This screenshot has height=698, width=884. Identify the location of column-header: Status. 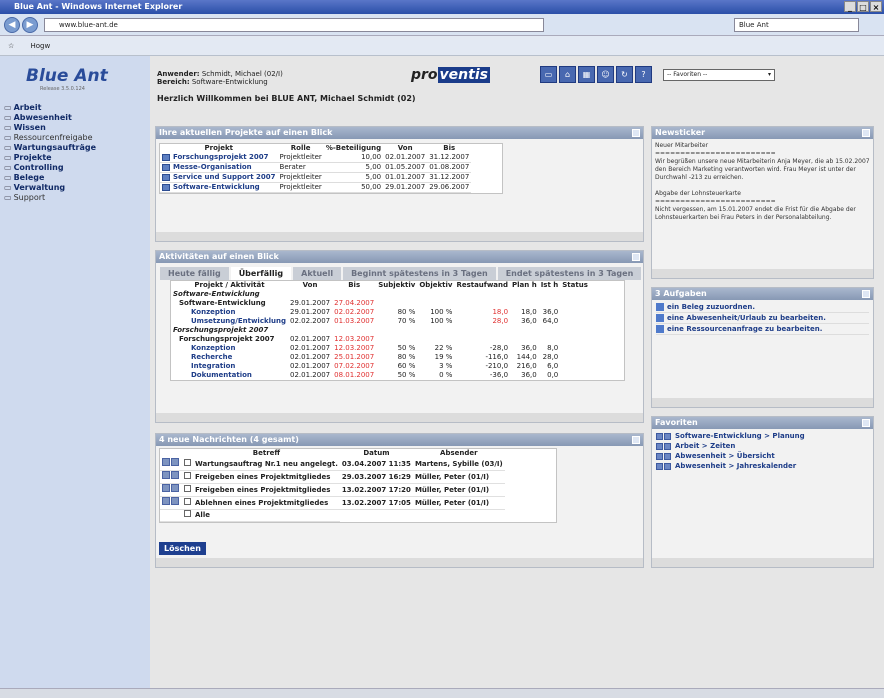
(575, 285).